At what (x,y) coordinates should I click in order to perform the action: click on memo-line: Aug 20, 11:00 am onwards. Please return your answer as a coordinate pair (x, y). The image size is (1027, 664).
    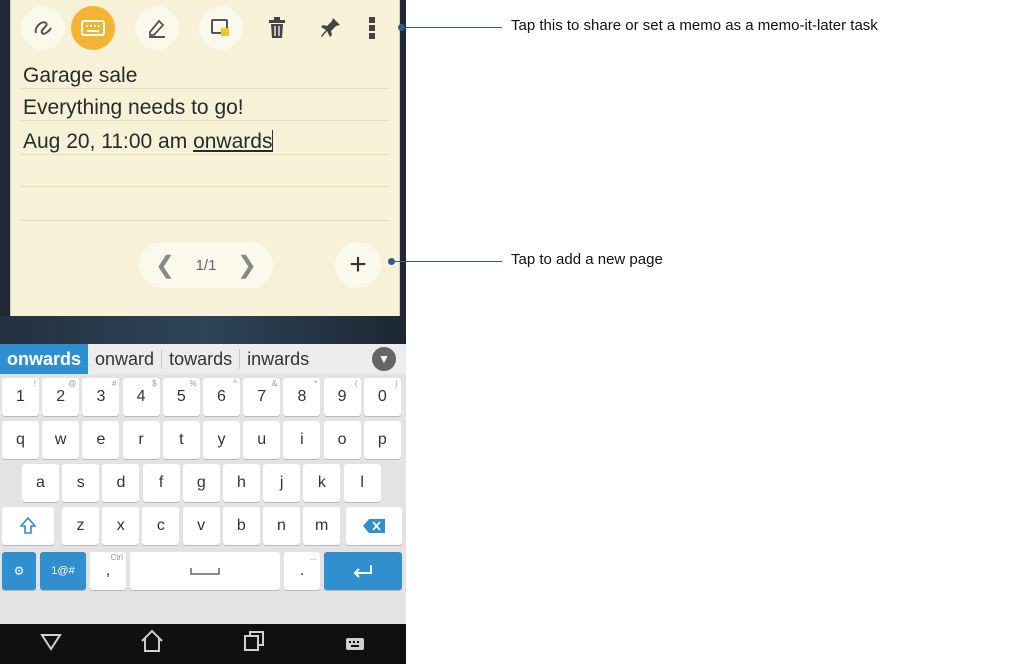
    Looking at the image, I should click on (148, 142).